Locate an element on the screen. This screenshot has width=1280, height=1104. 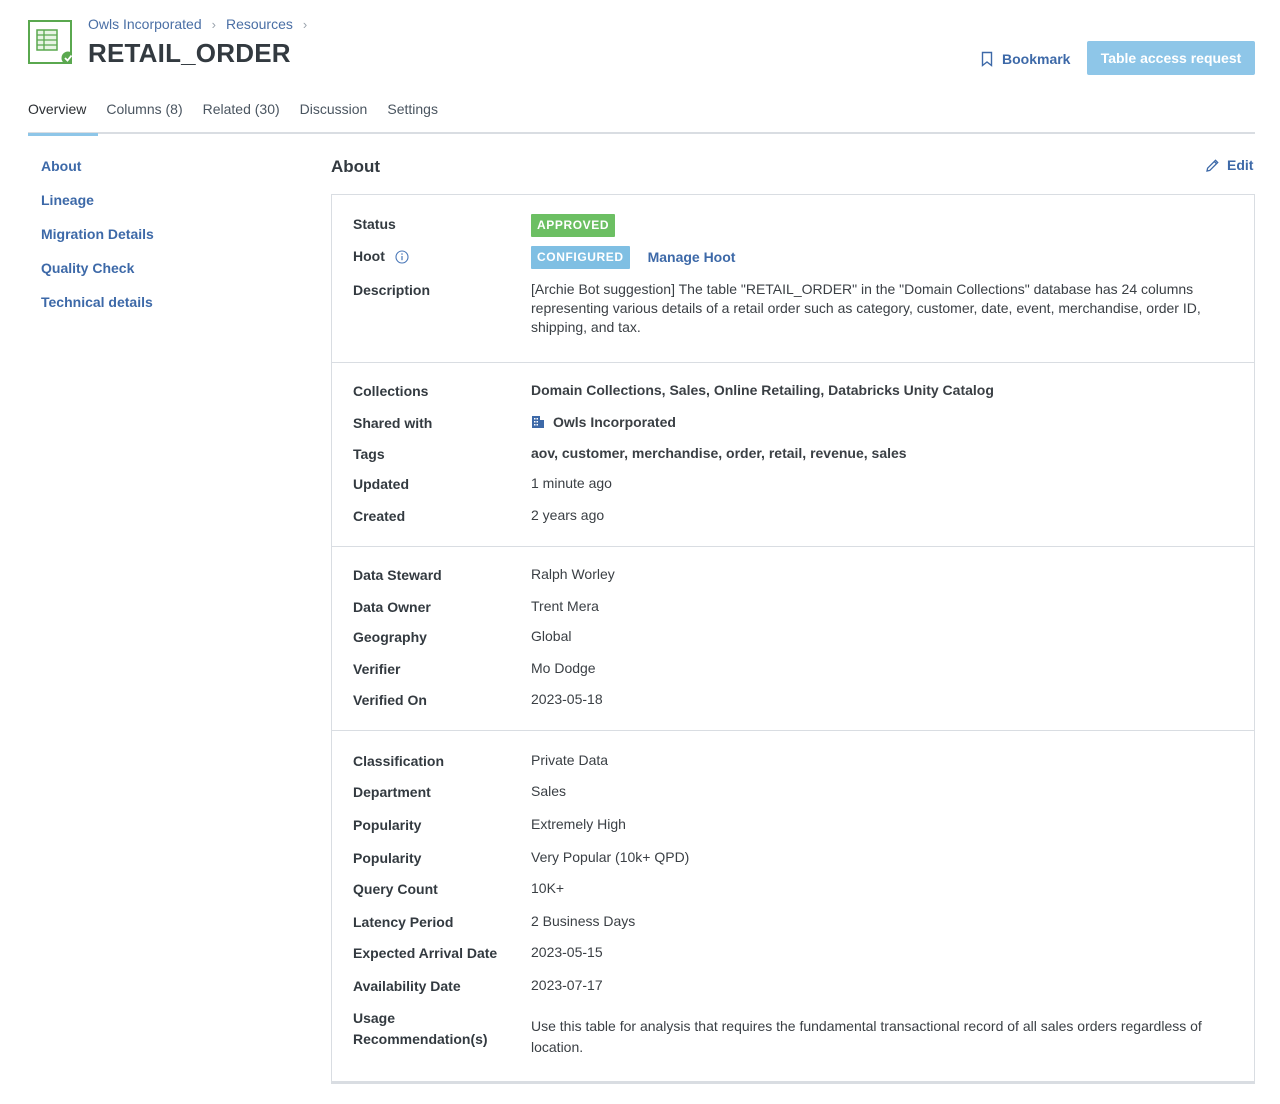
tab-settings: Settings is located at coordinates (417, 115).